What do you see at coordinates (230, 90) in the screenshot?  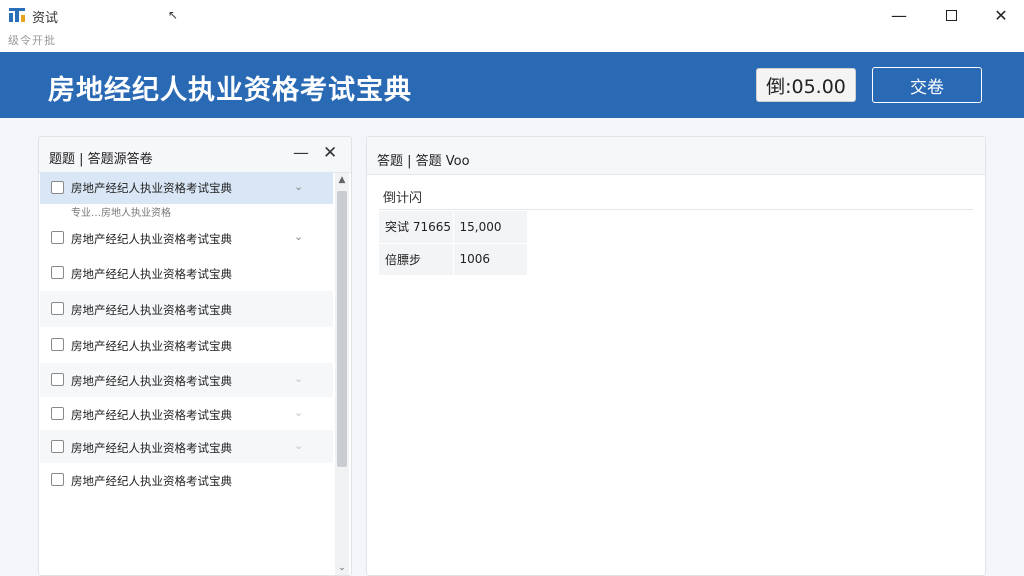 I see `page-title: 房地经纪人执业资格考试宝典` at bounding box center [230, 90].